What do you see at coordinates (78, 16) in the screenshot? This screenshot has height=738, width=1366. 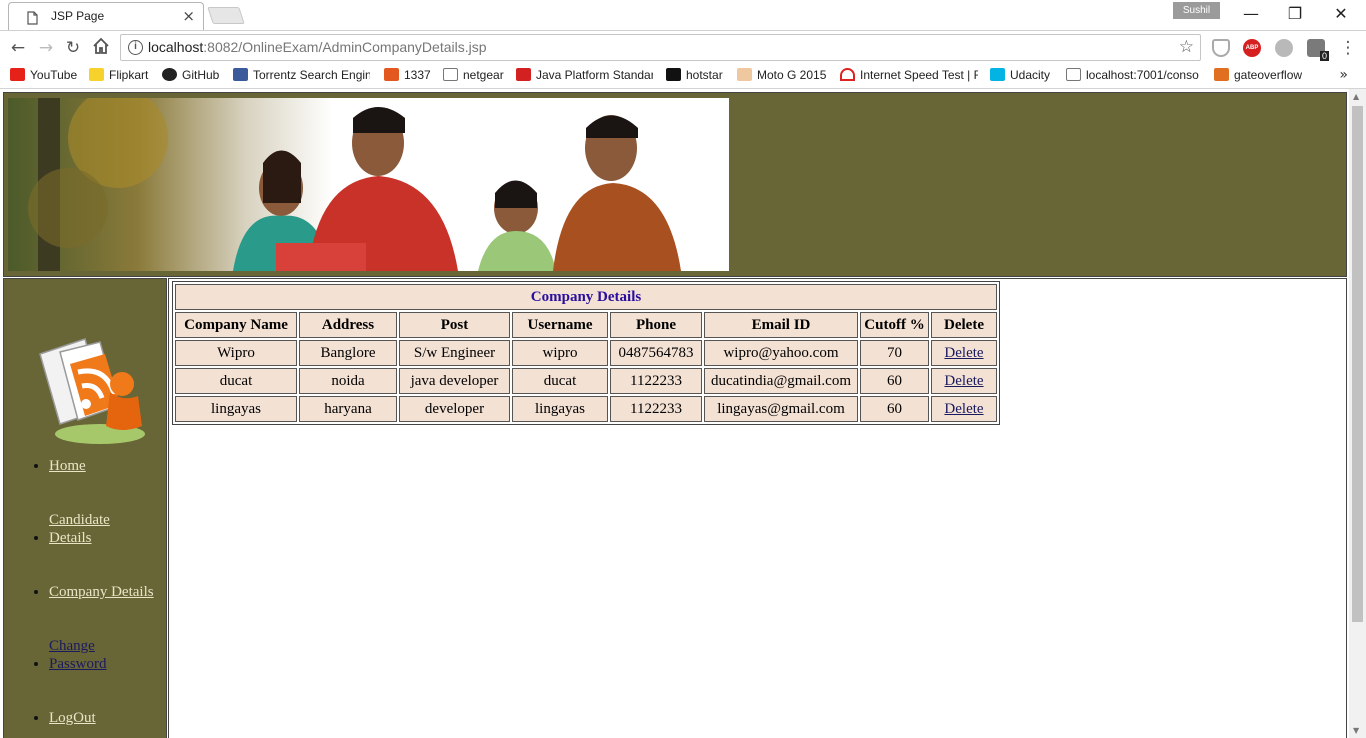 I see `tab-title: JSP Page` at bounding box center [78, 16].